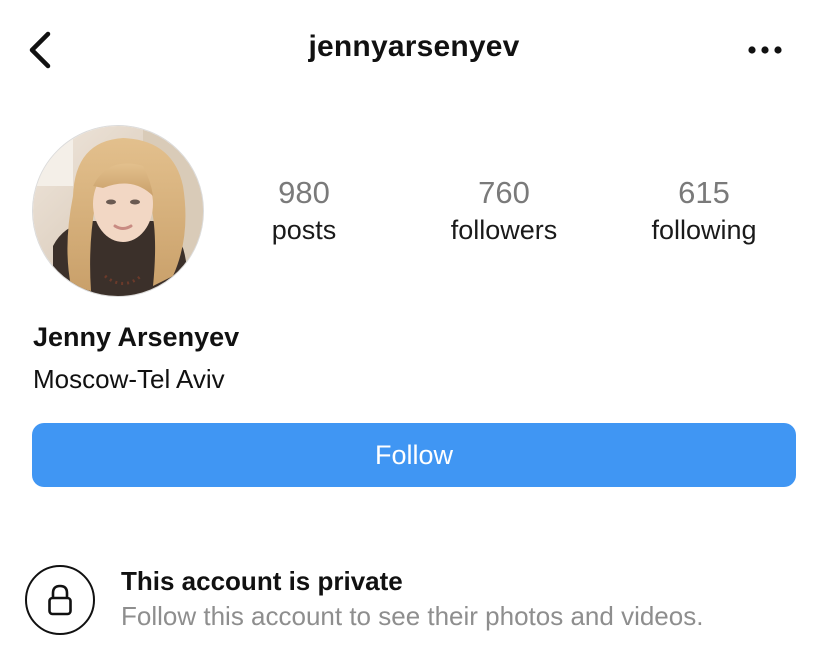 The height and width of the screenshot is (665, 828). I want to click on stat-posts: 980 posts, so click(304, 211).